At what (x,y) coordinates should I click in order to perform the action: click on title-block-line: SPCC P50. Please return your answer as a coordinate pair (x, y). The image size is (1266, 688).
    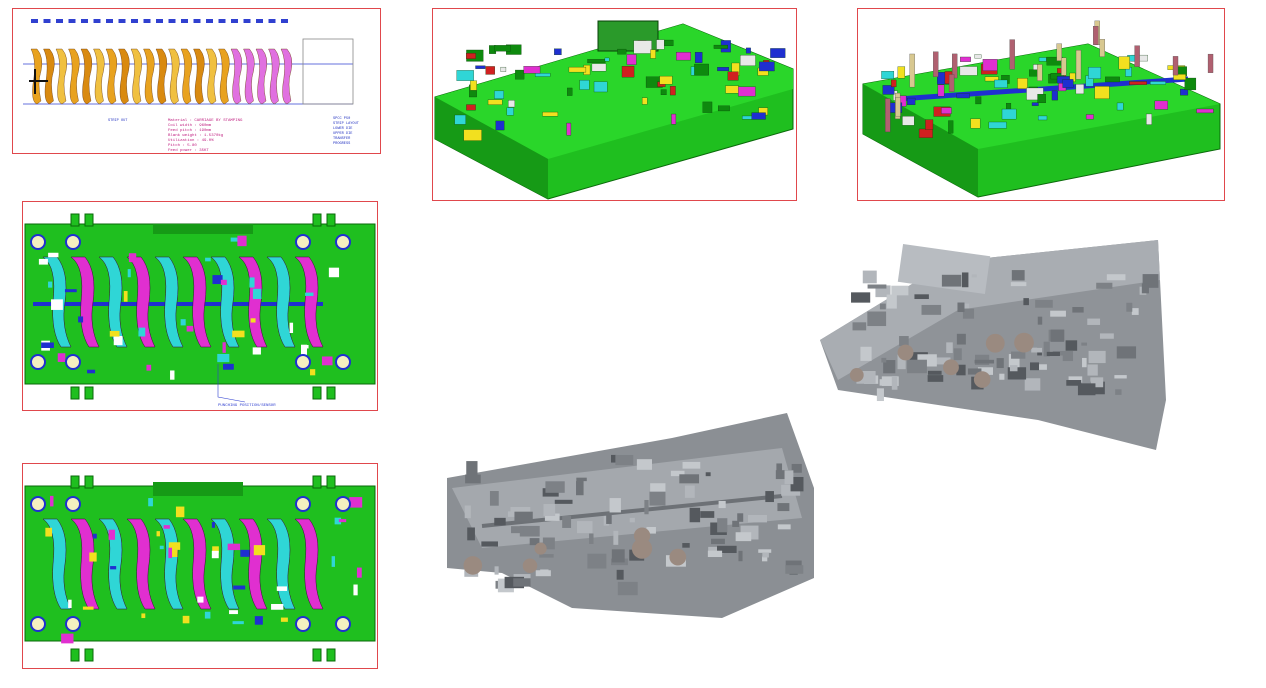
    Looking at the image, I should click on (341, 119).